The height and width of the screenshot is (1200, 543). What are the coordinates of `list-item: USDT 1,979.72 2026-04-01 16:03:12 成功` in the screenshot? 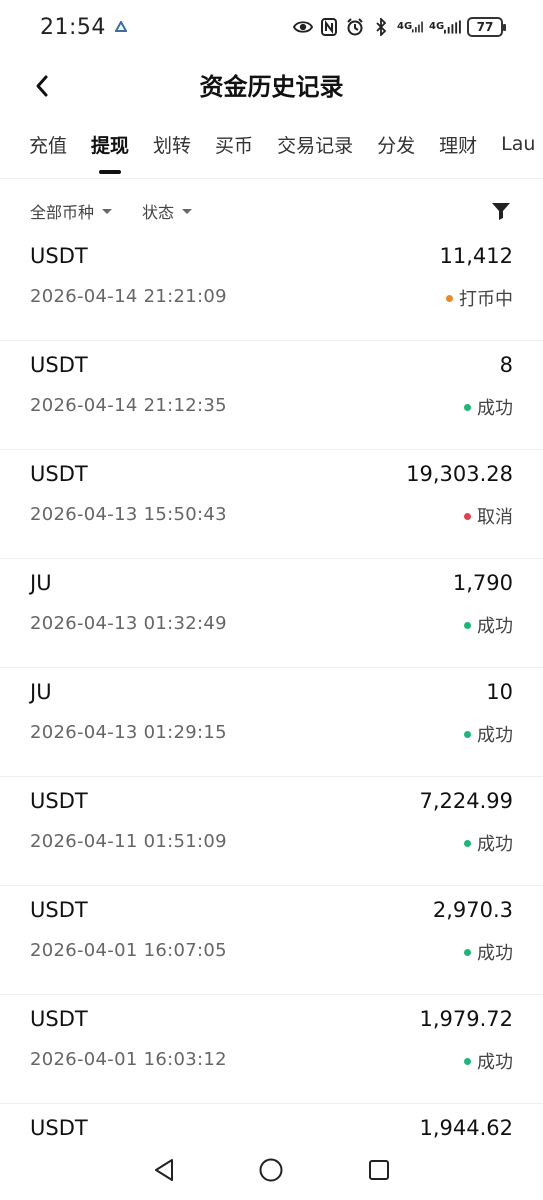 It's located at (271, 1049).